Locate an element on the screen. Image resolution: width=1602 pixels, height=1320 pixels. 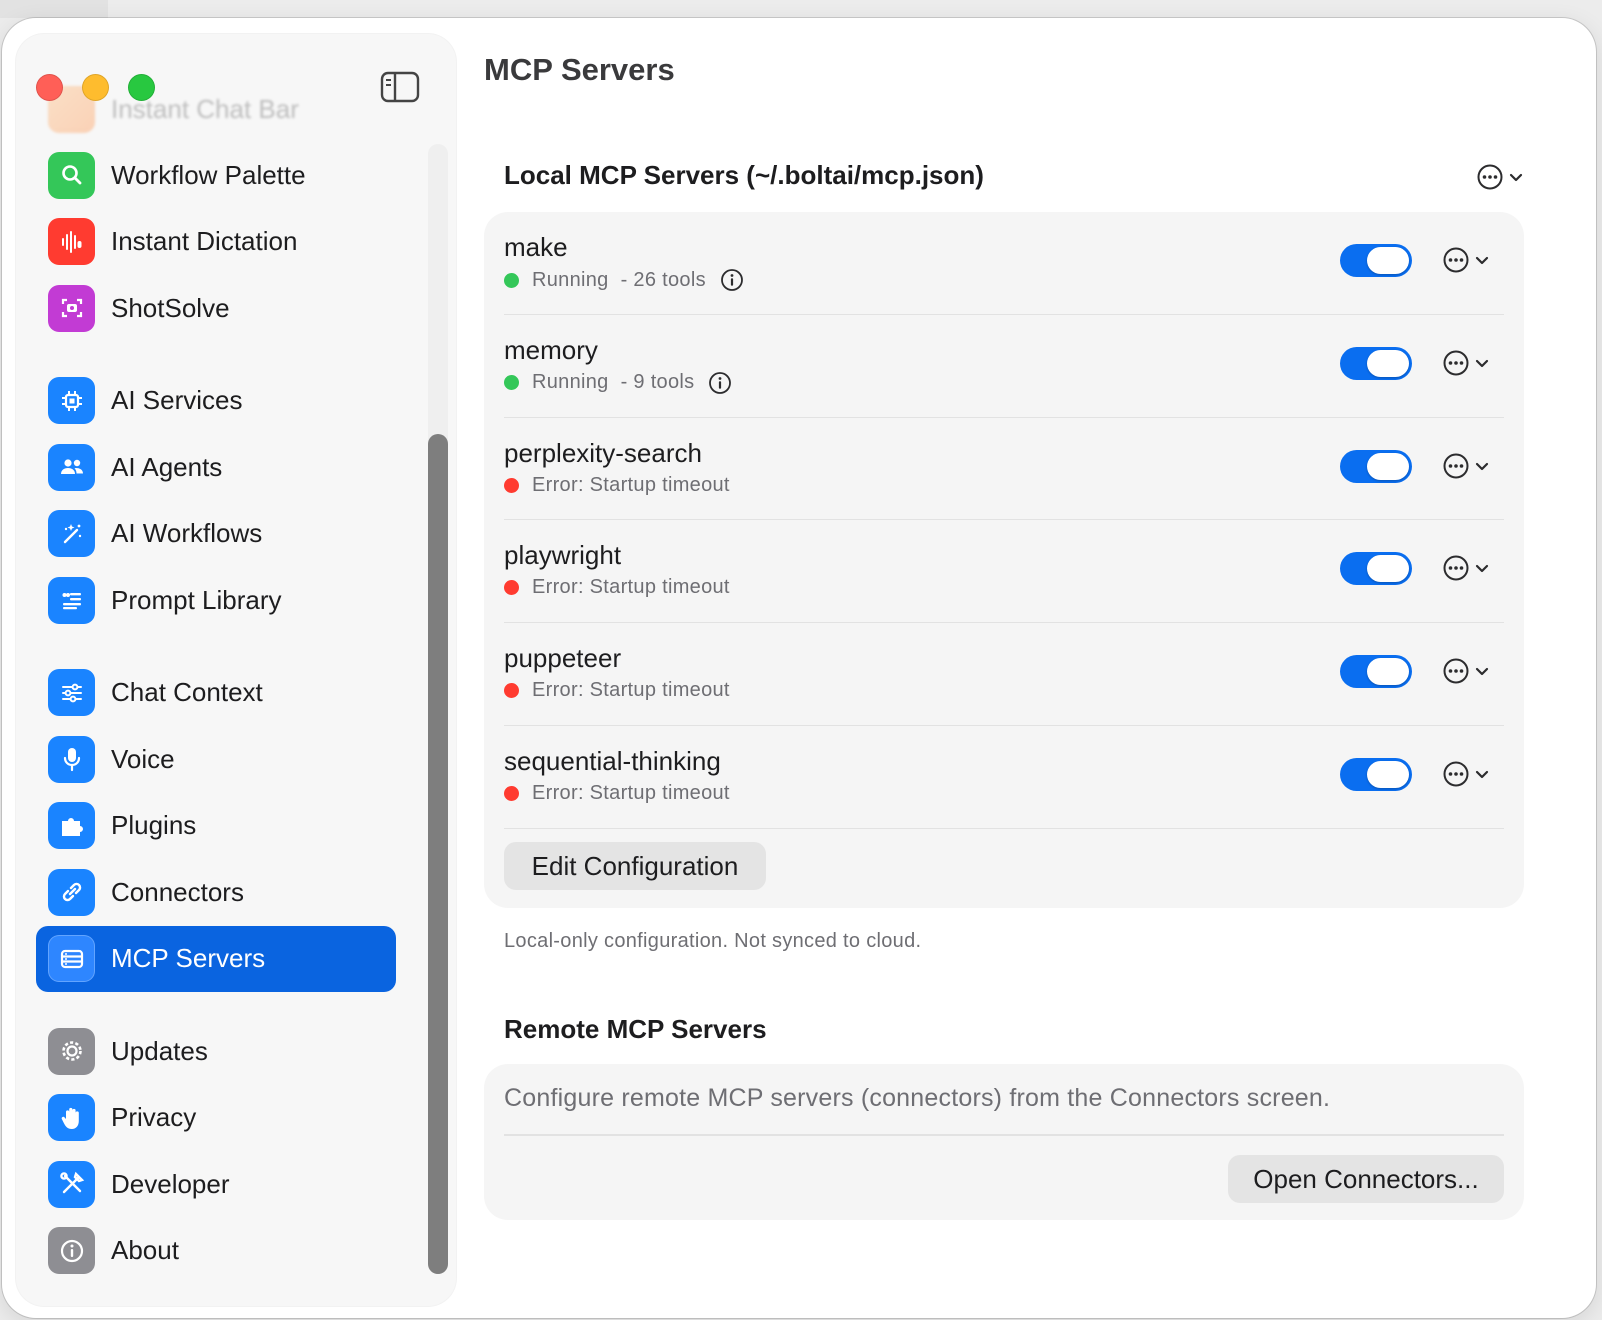
sidebar-item-ai-workflows: AI Workflows is located at coordinates (216, 534).